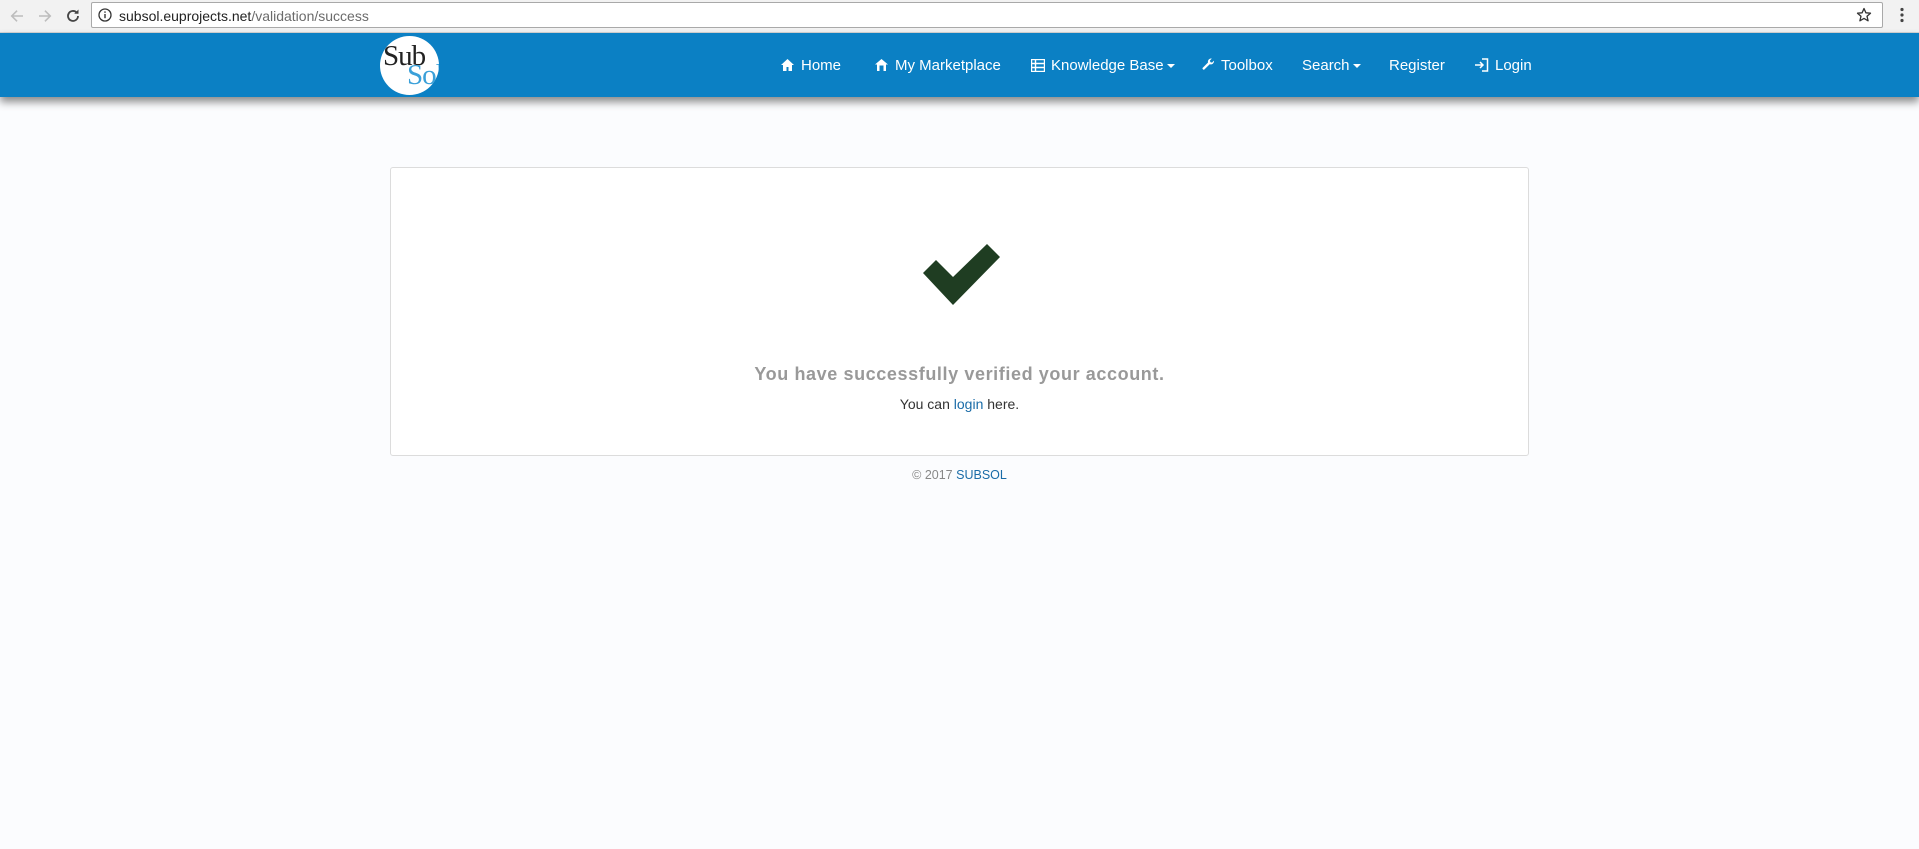 This screenshot has height=849, width=1919. What do you see at coordinates (1864, 15) in the screenshot?
I see `star-icon` at bounding box center [1864, 15].